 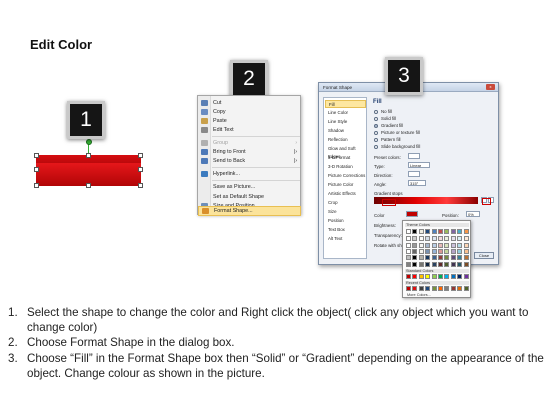 I want to click on close-button: Close, so click(x=484, y=255).